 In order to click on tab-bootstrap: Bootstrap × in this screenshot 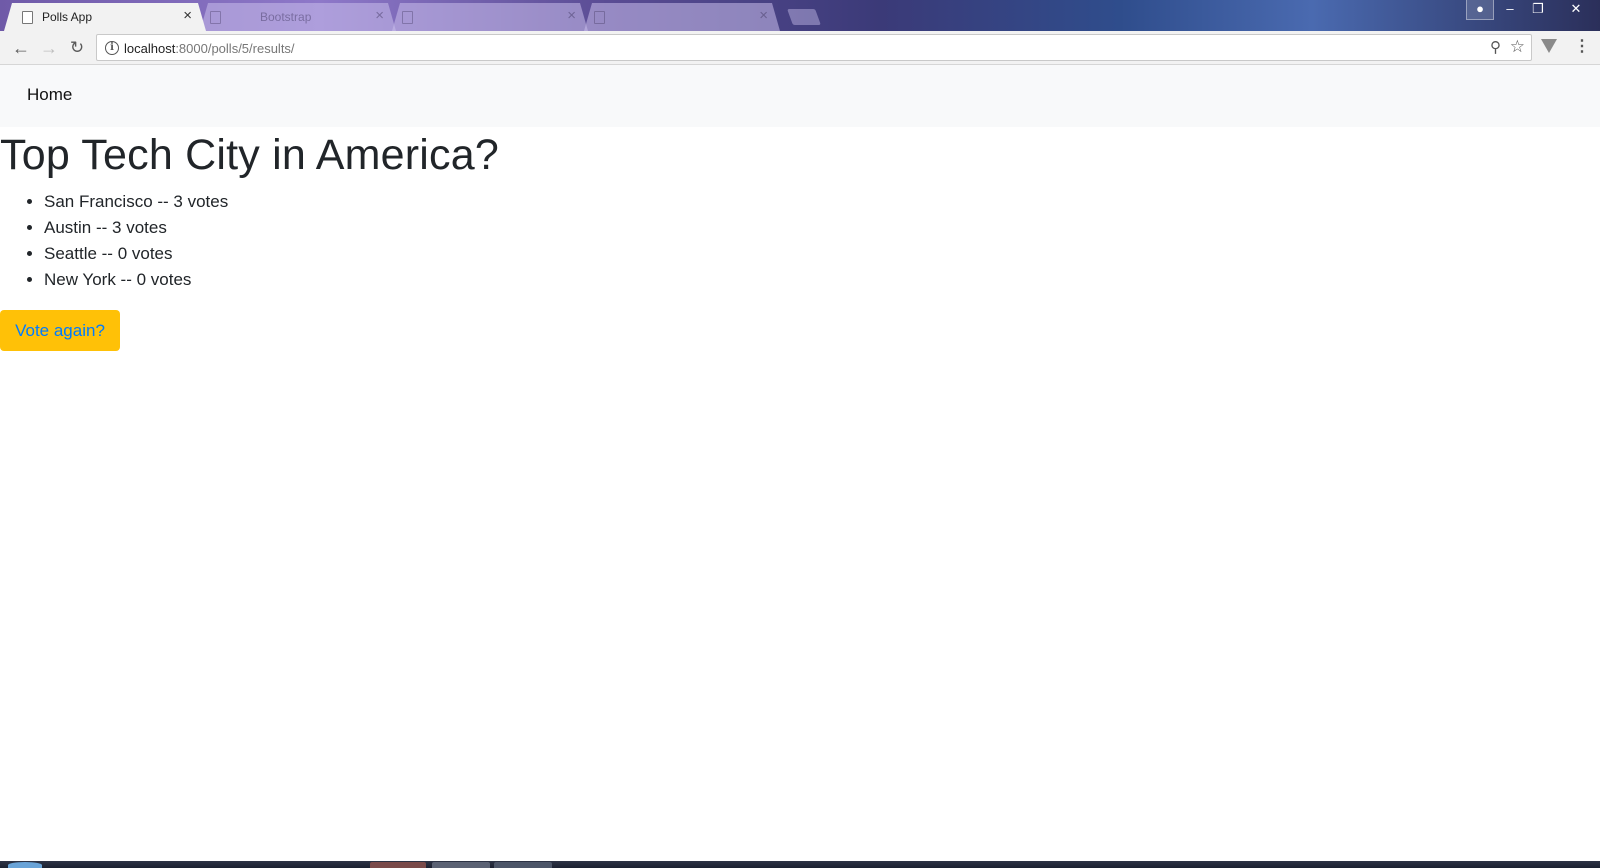, I will do `click(298, 17)`.